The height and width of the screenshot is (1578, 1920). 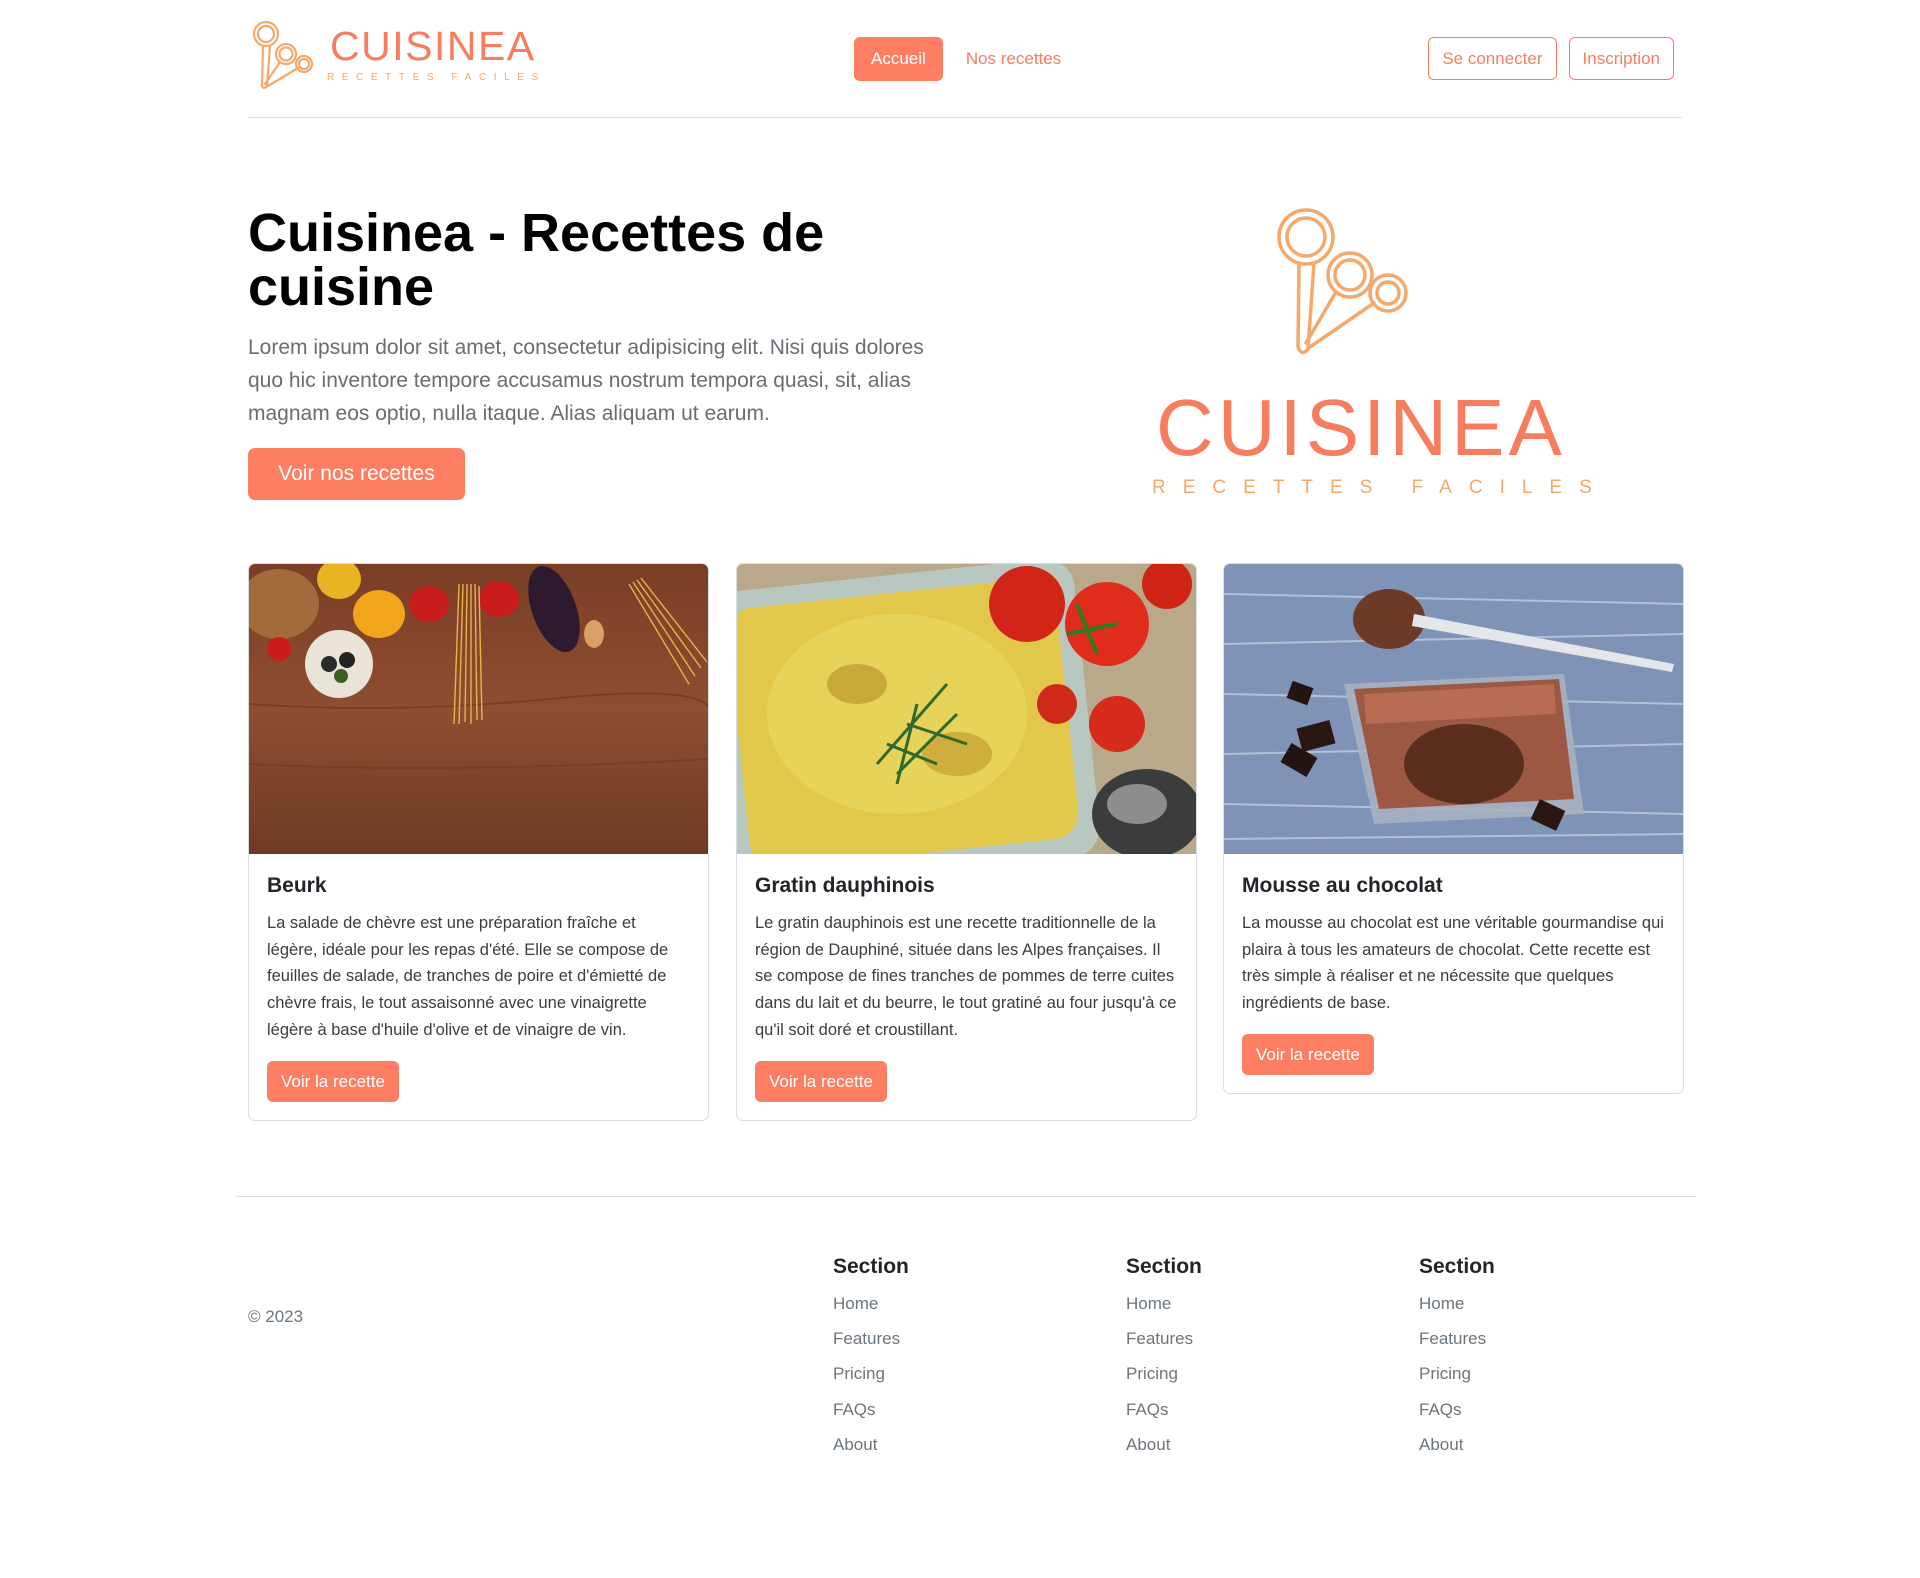 I want to click on see-recipes-button: Voir nos recettes, so click(x=356, y=474).